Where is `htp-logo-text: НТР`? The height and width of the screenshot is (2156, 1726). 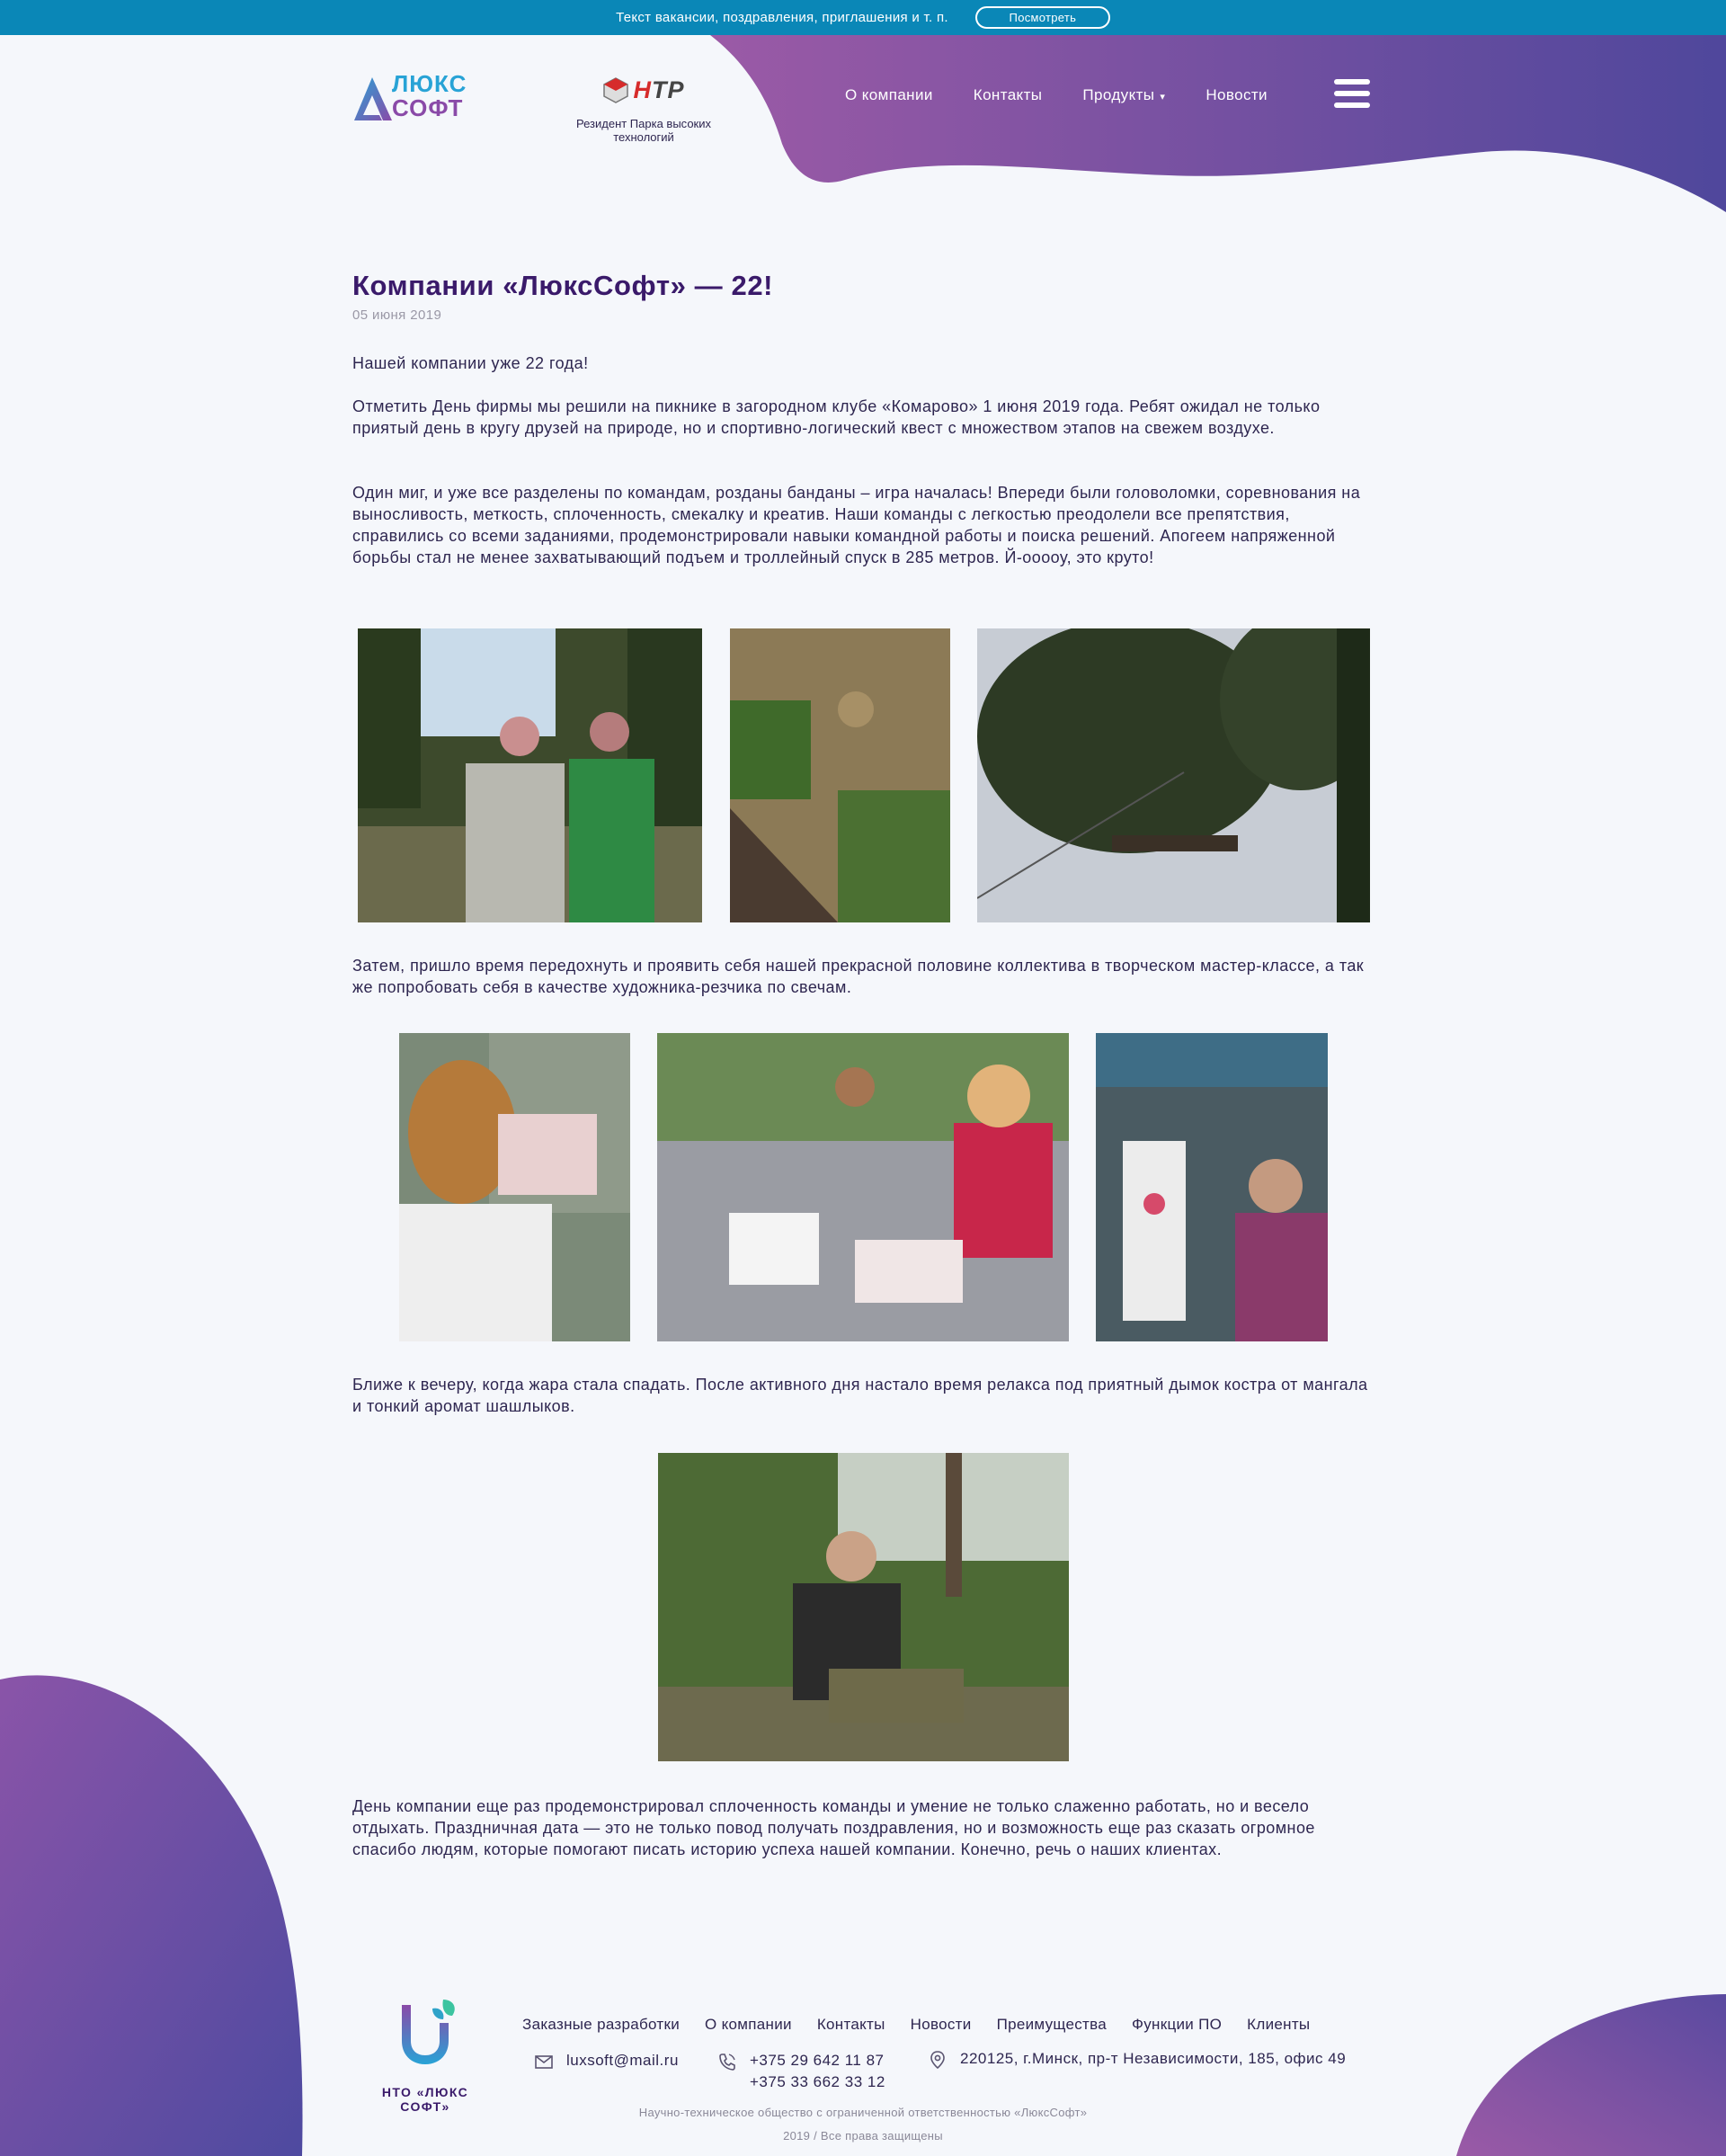 htp-logo-text: НТР is located at coordinates (659, 90).